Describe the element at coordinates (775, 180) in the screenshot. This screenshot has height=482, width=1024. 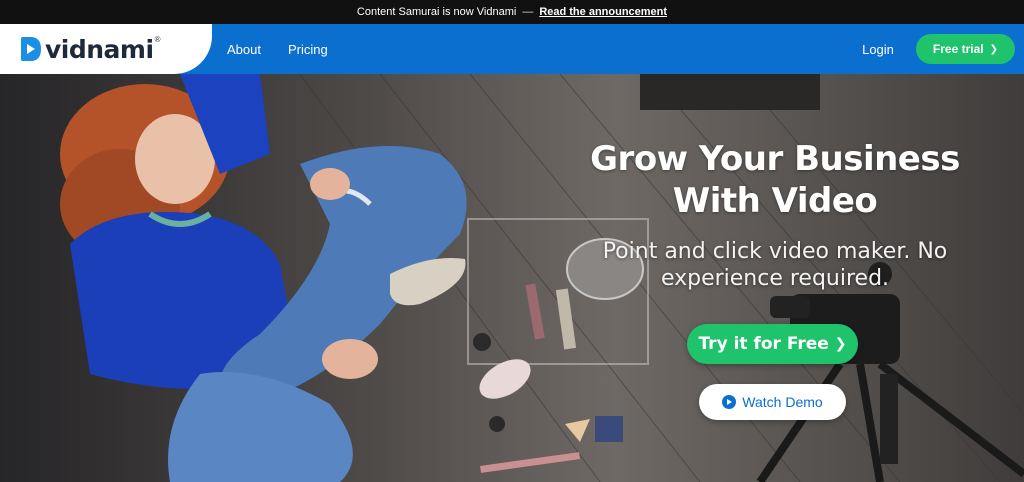
I see `hero-title: Grow Your Business With Video` at that location.